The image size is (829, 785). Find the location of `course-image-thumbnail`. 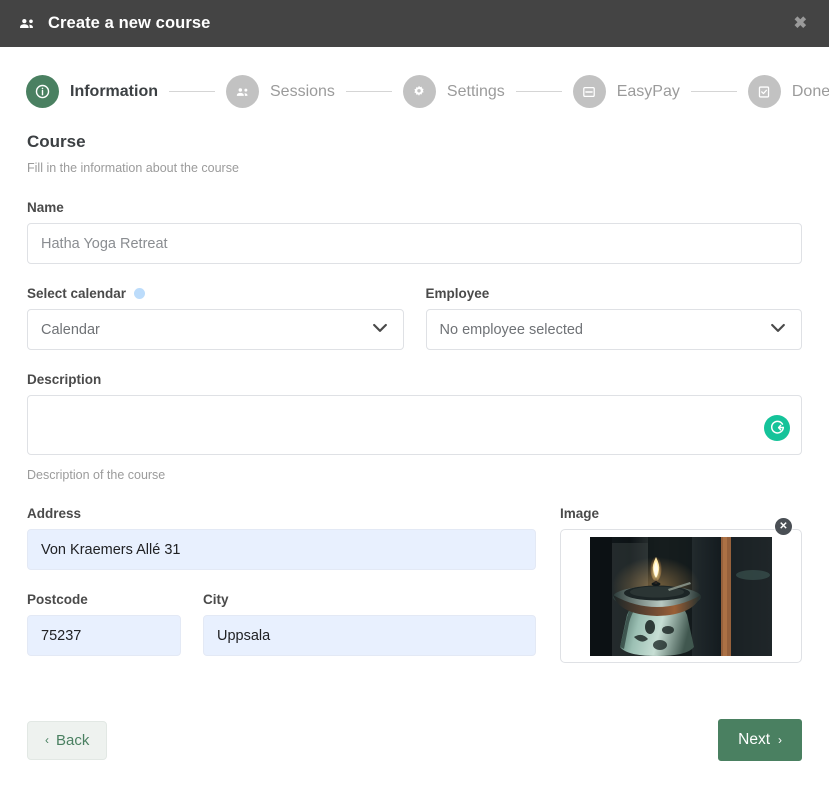

course-image-thumbnail is located at coordinates (681, 596).